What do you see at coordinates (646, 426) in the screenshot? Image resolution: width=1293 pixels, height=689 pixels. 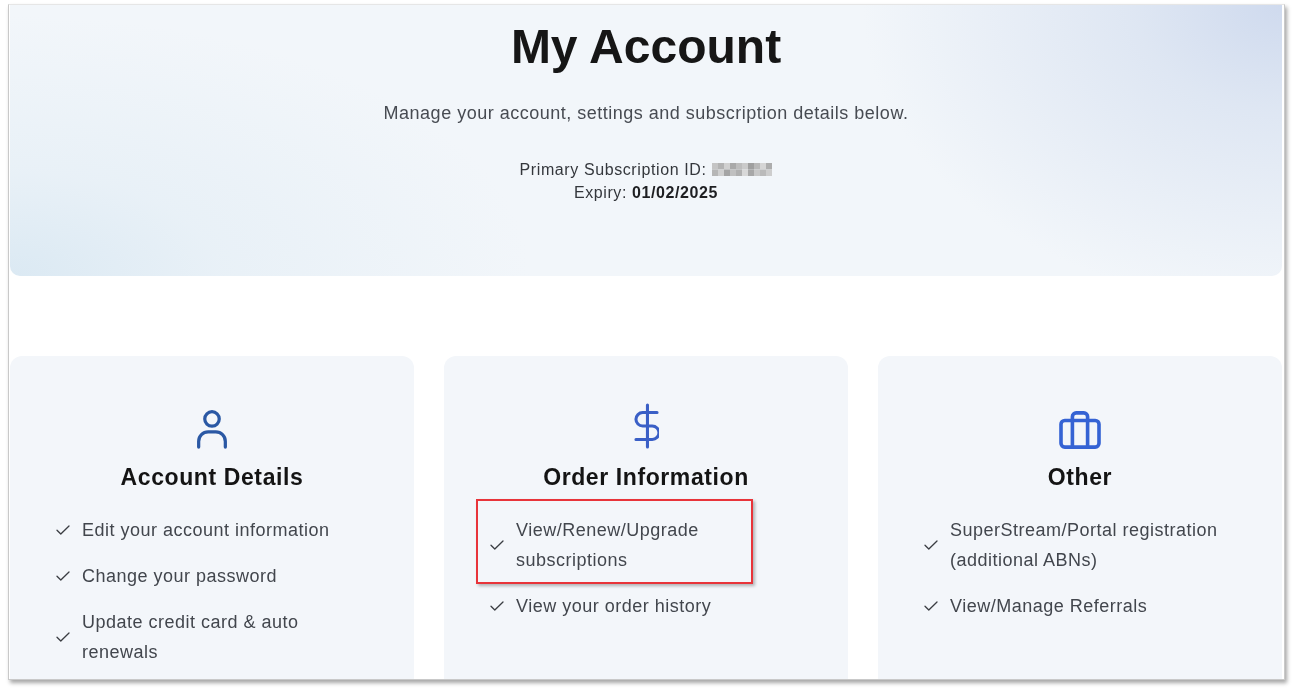 I see `dollar-icon` at bounding box center [646, 426].